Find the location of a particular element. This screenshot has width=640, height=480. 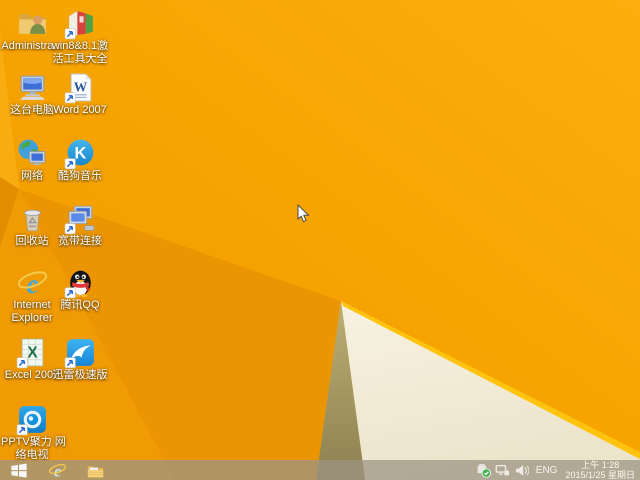

desktop-icon-tencent-qq: 腾讯QQ is located at coordinates (80, 289).